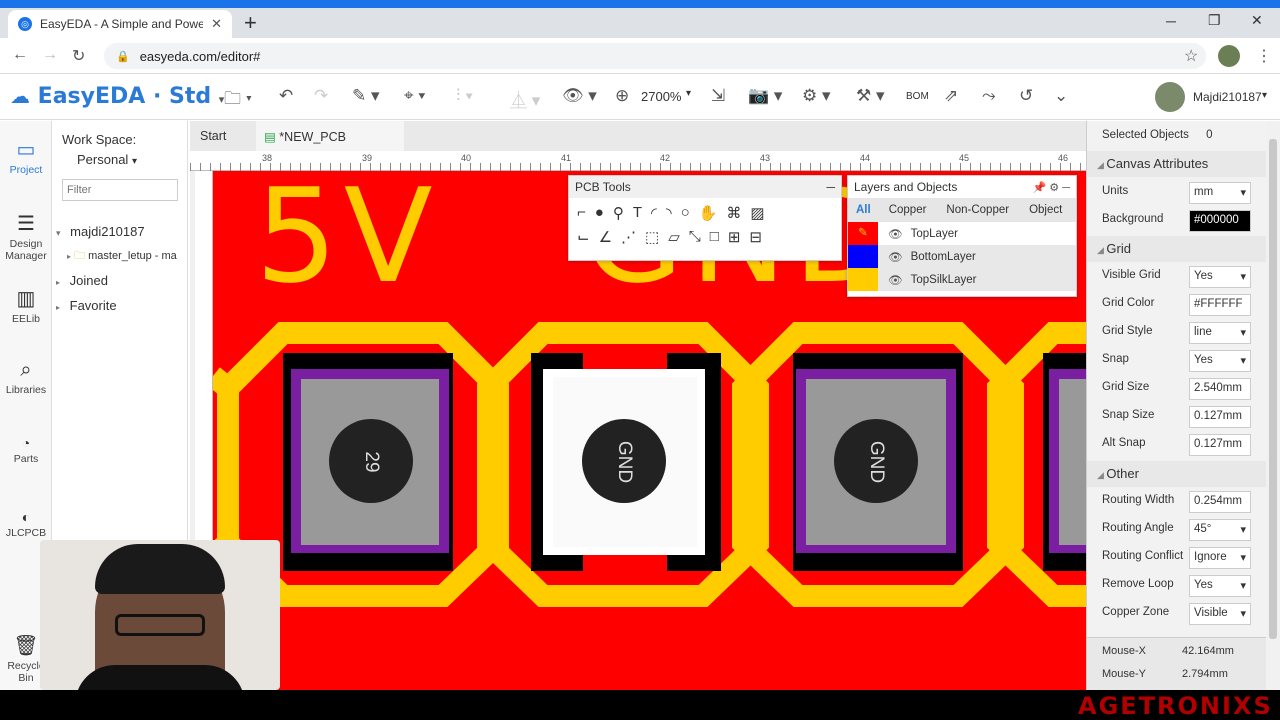 This screenshot has height=720, width=1280. What do you see at coordinates (870, 96) in the screenshot?
I see `fabrication-icon: ⚒ ▾` at bounding box center [870, 96].